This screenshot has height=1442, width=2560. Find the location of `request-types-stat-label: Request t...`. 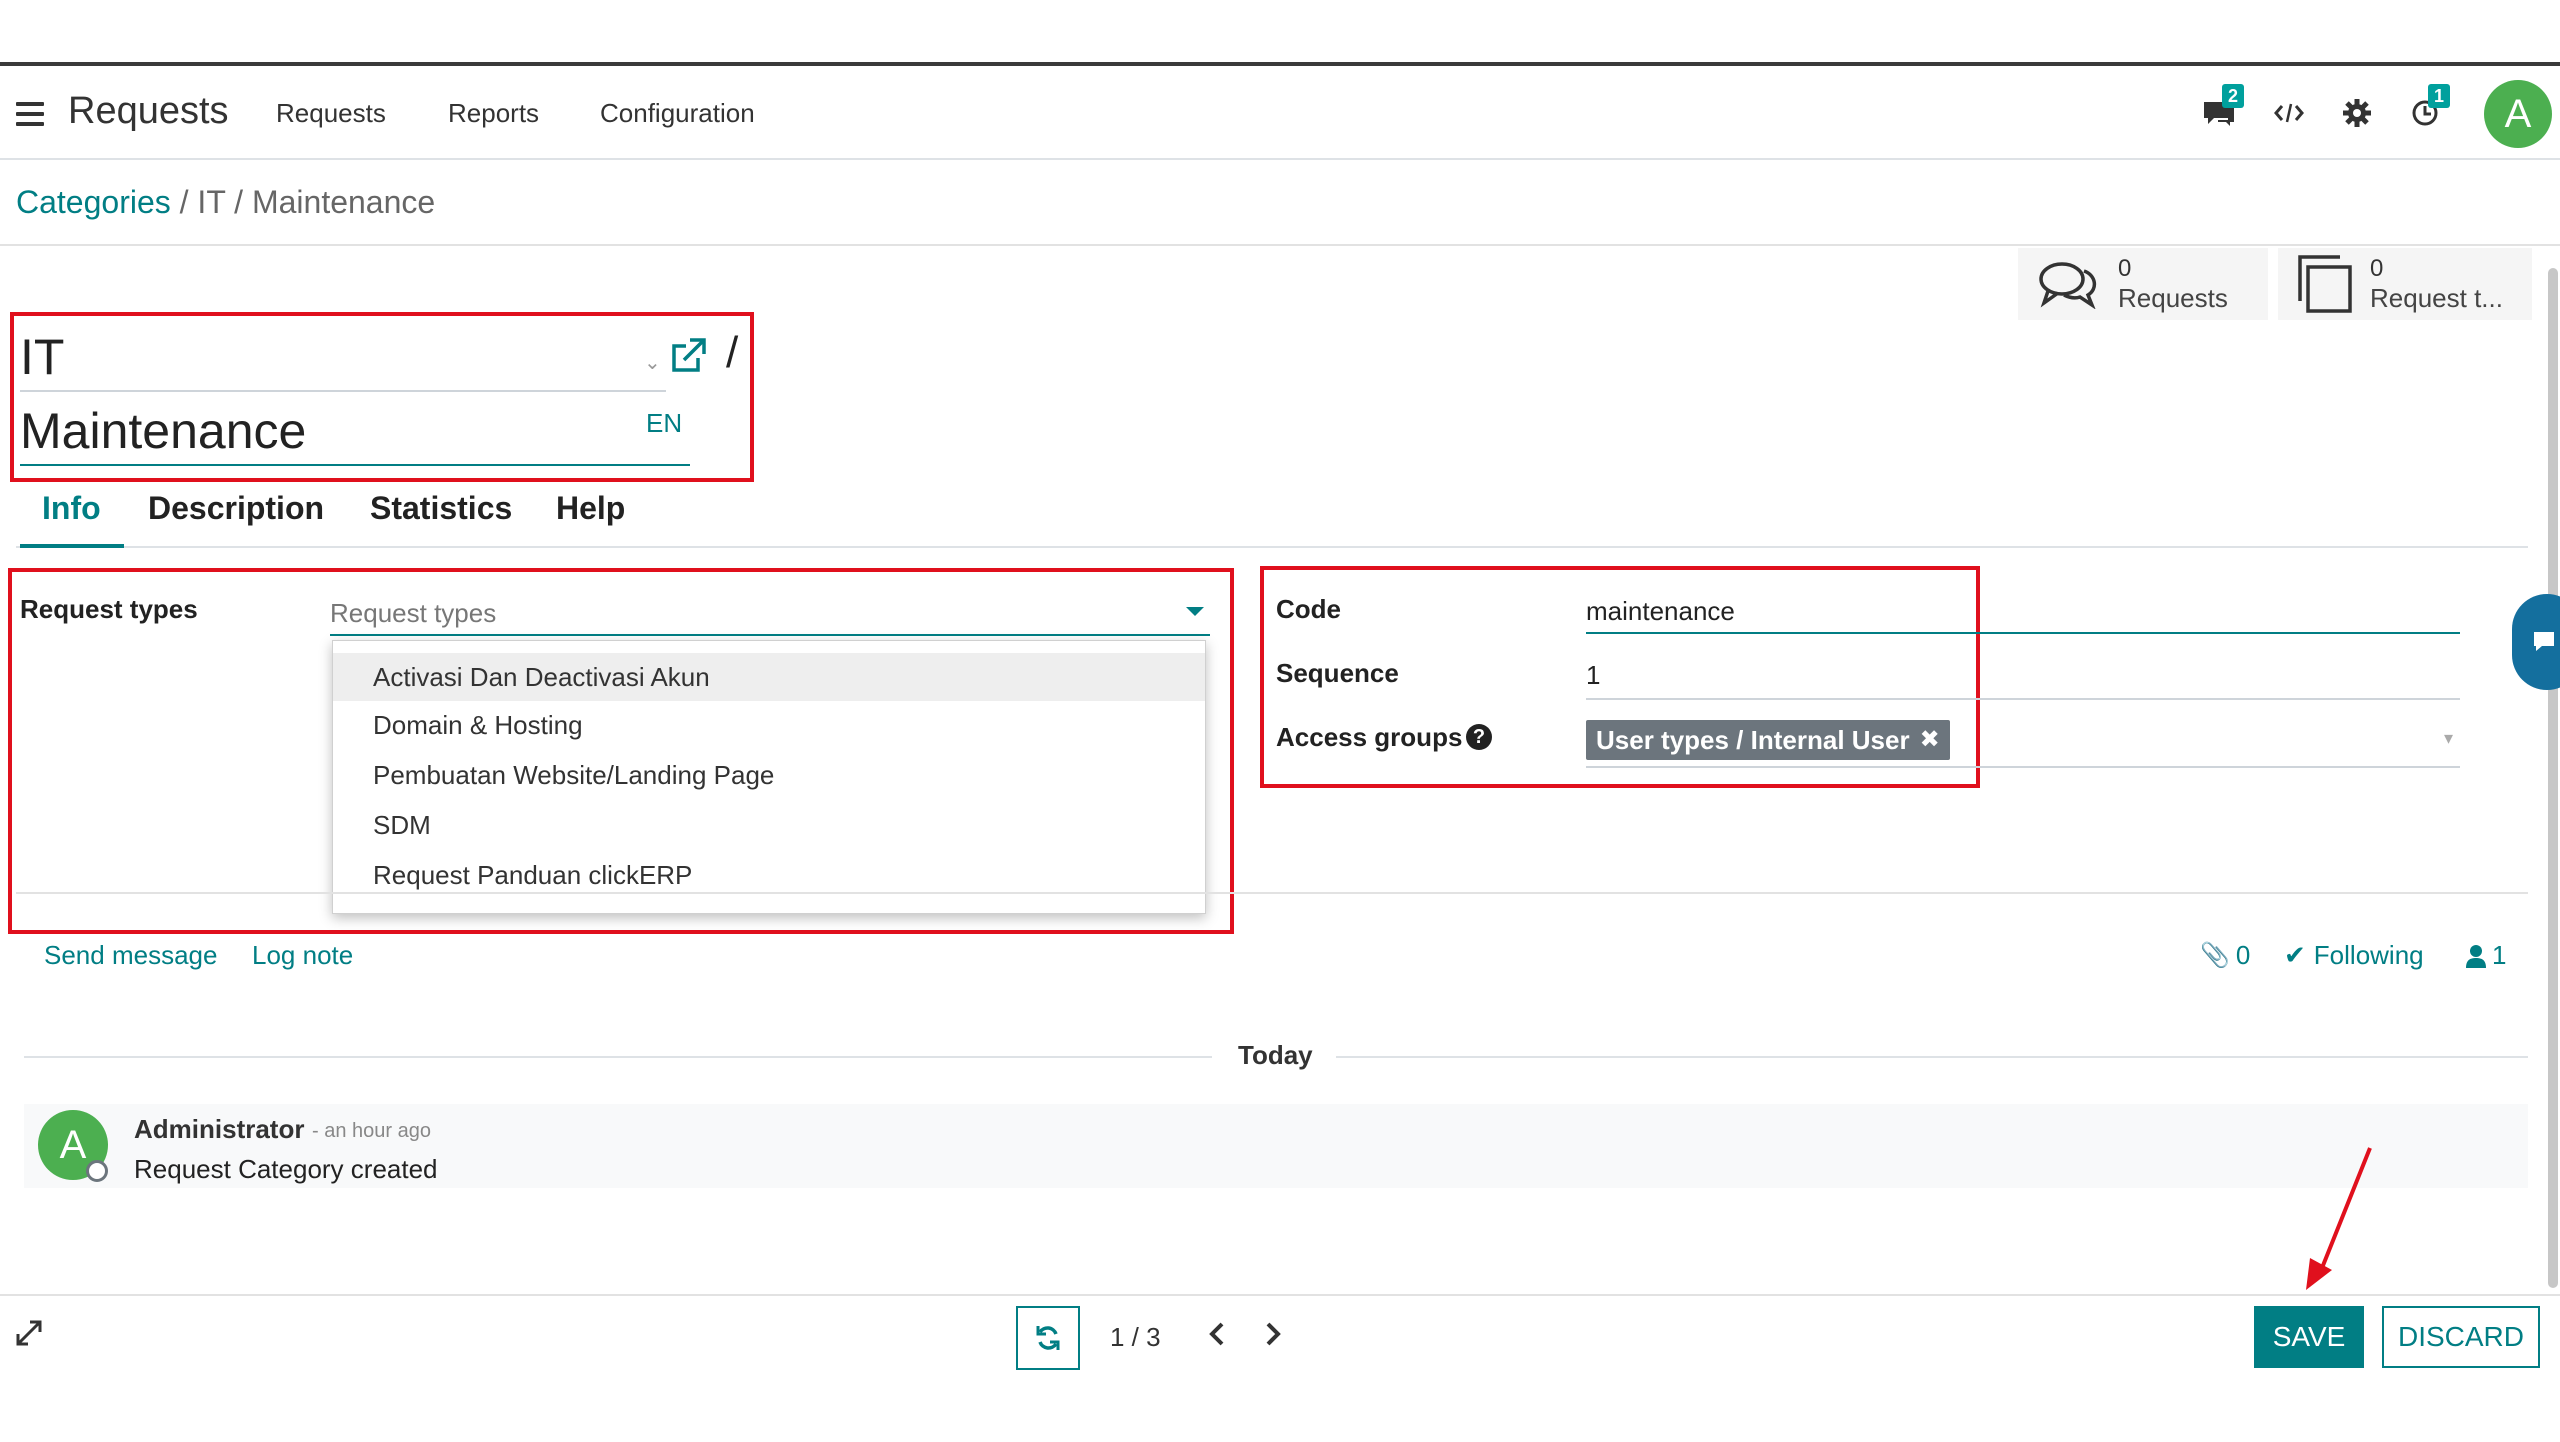

request-types-stat-label: Request t... is located at coordinates (2436, 298).